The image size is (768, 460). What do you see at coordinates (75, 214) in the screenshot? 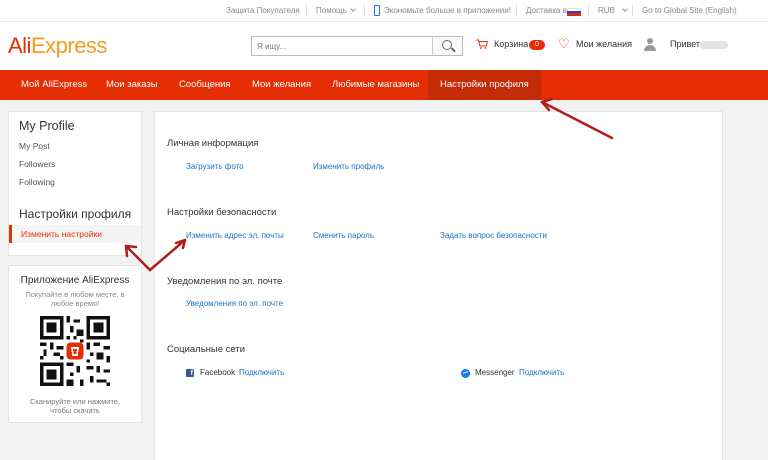
I see `profile-settings-title: Настройки профиля` at bounding box center [75, 214].